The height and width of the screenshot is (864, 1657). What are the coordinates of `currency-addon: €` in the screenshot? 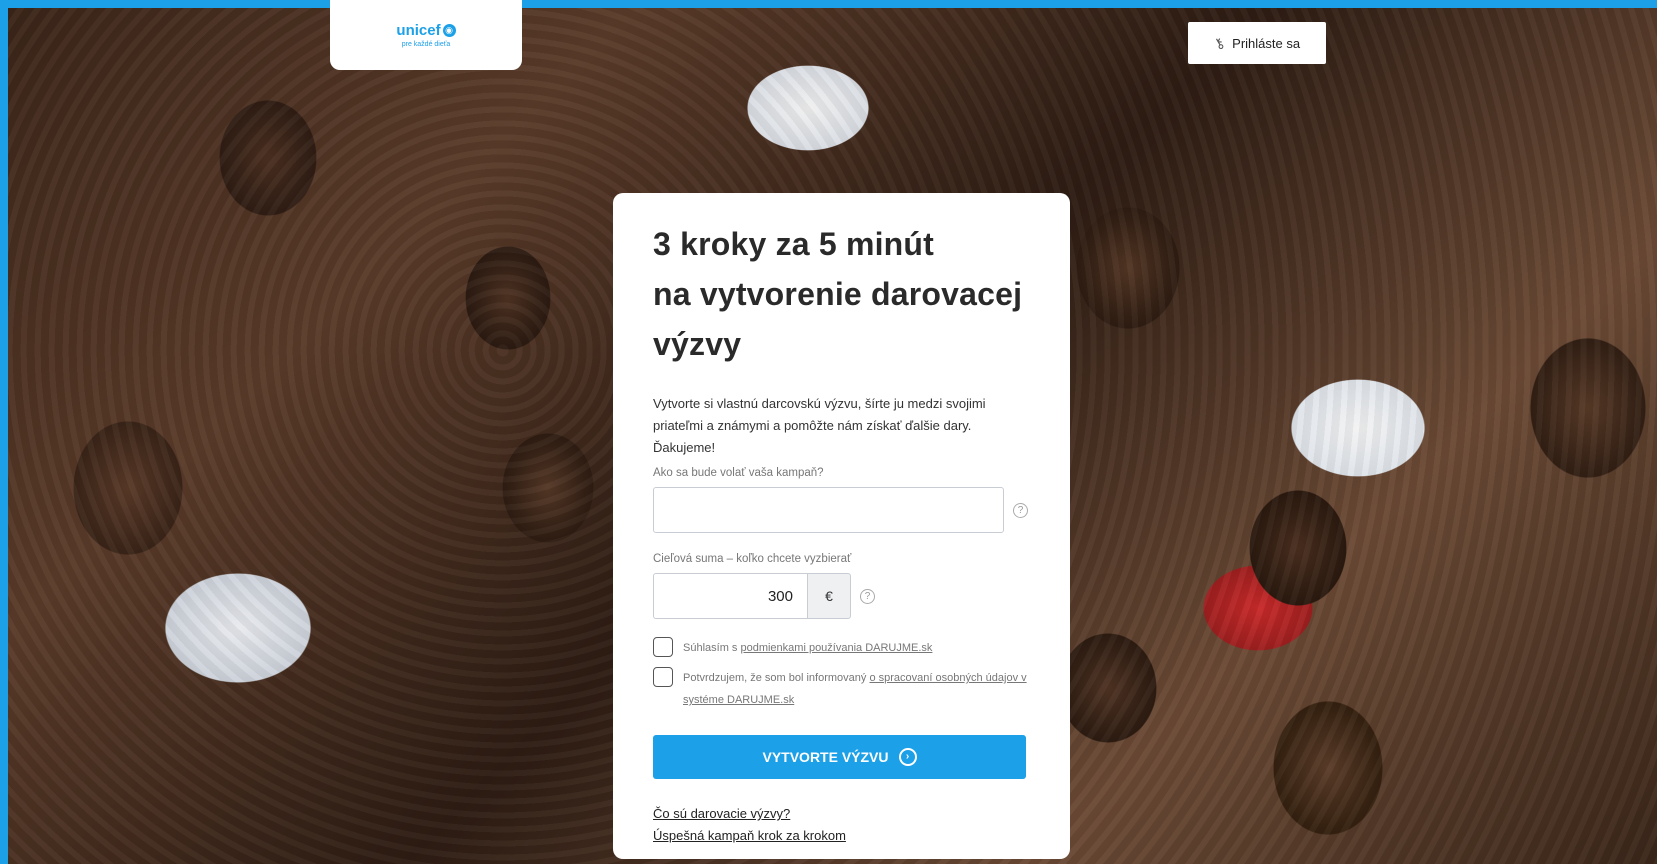 It's located at (829, 596).